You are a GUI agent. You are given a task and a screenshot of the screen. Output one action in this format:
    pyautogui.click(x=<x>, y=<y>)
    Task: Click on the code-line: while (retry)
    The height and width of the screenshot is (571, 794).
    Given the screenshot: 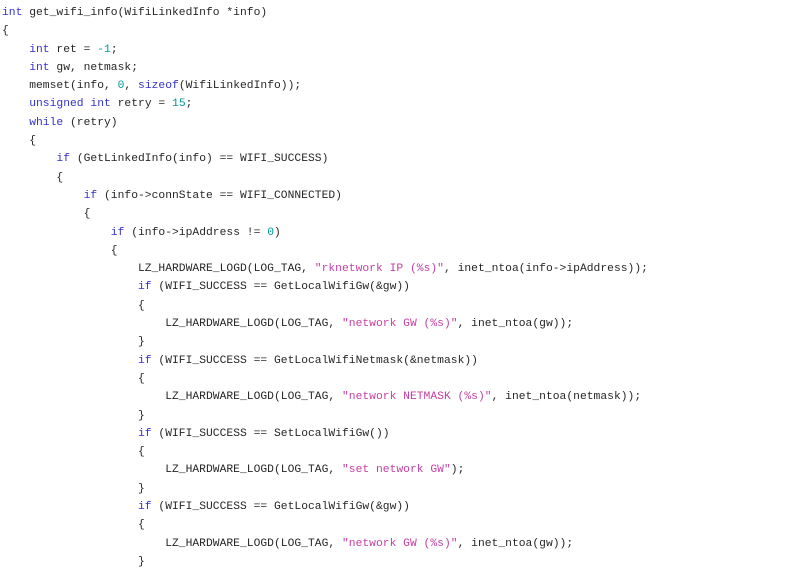 What is the action you would take?
    pyautogui.click(x=397, y=123)
    